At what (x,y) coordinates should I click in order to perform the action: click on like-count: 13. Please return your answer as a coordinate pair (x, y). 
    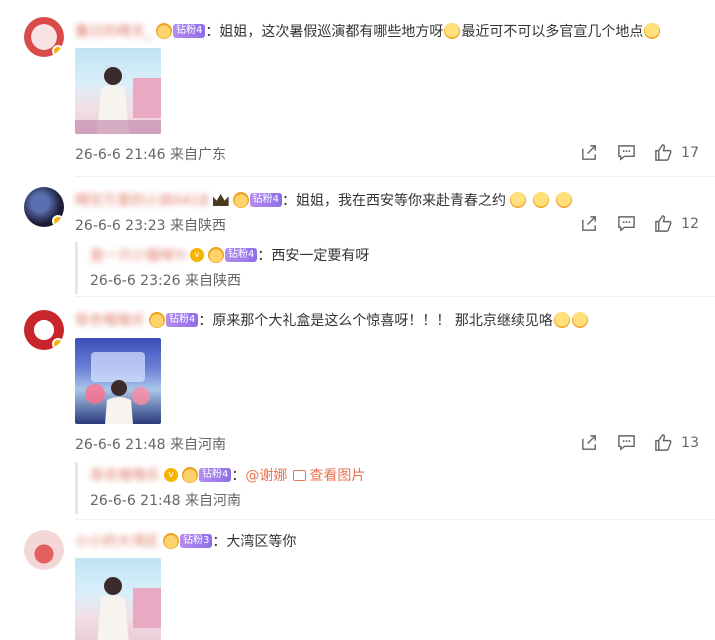
    Looking at the image, I should click on (690, 442).